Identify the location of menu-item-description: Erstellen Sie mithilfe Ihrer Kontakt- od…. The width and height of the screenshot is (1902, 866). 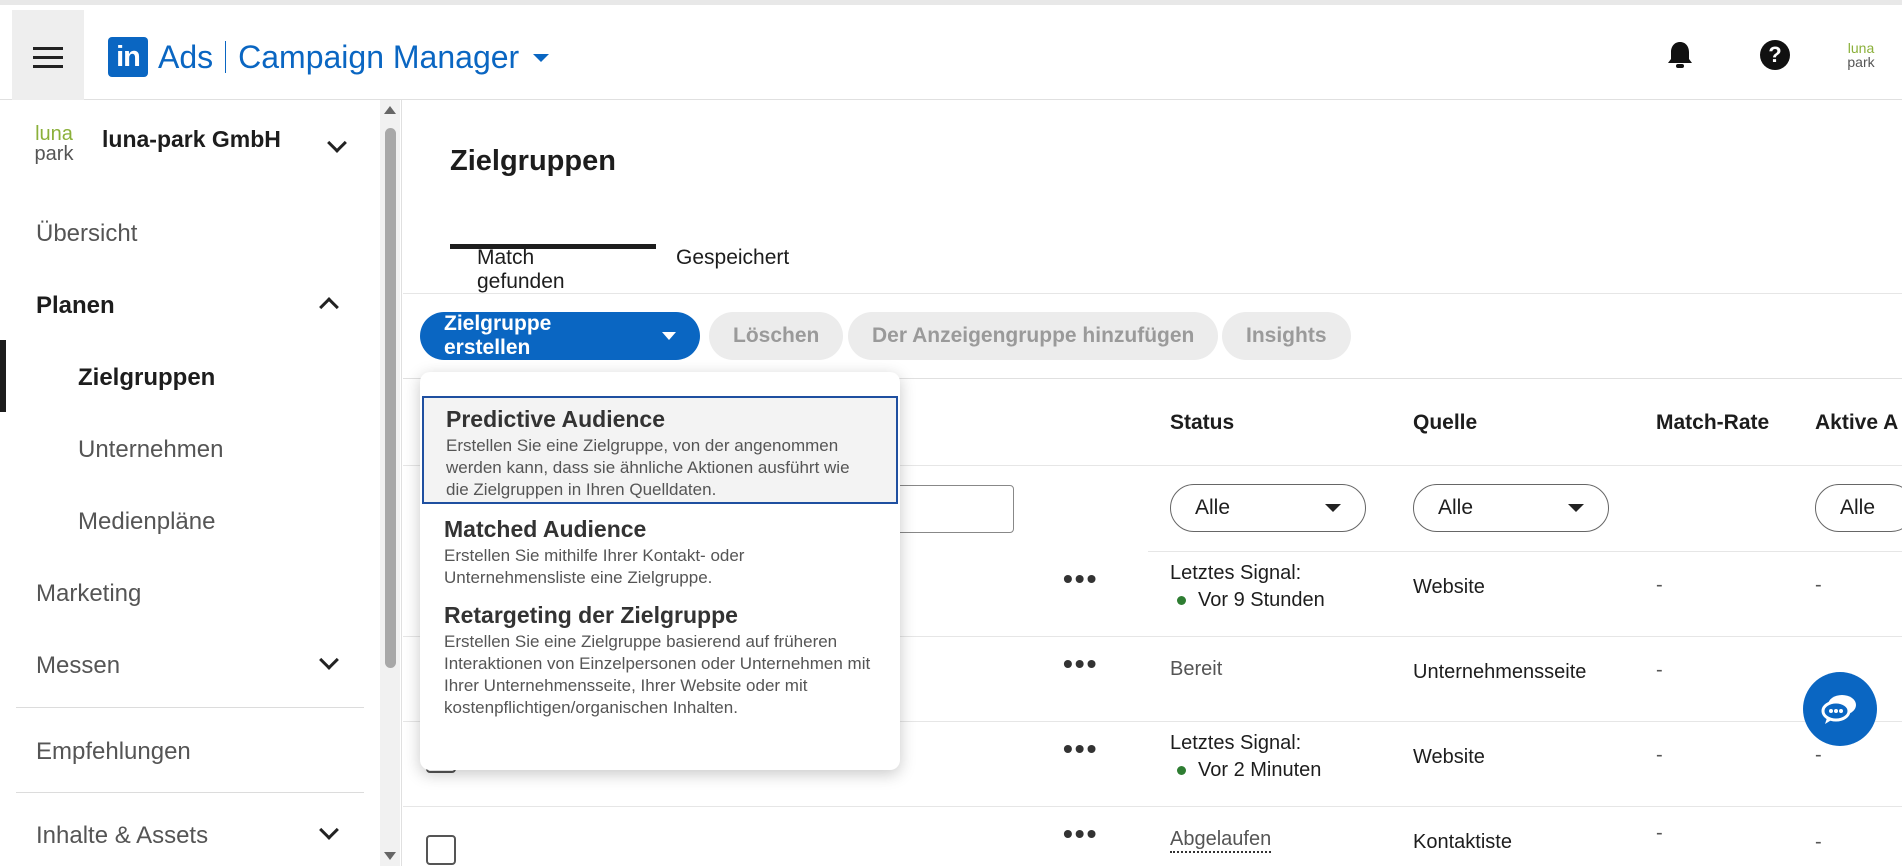
(594, 566).